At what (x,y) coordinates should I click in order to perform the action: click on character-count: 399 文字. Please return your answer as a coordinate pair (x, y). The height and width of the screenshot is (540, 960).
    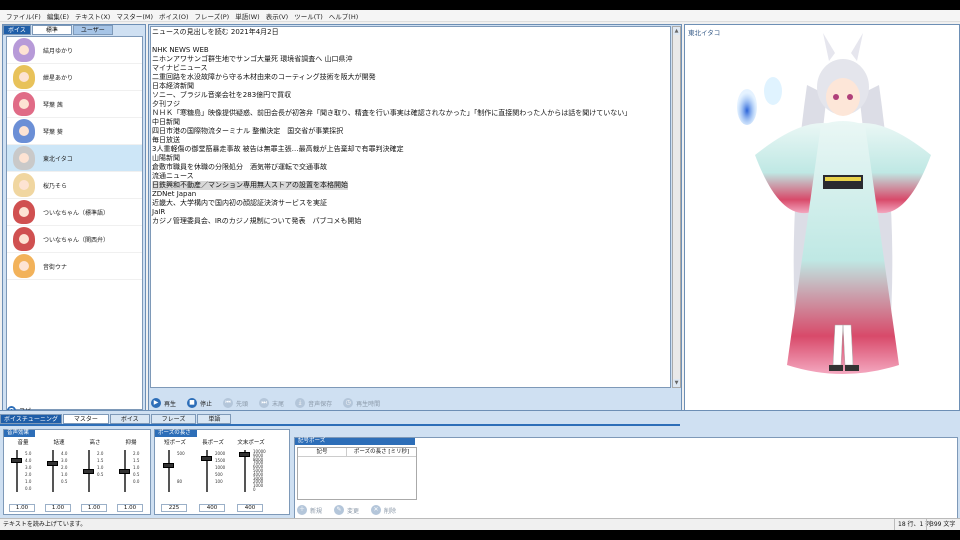
    Looking at the image, I should click on (940, 524).